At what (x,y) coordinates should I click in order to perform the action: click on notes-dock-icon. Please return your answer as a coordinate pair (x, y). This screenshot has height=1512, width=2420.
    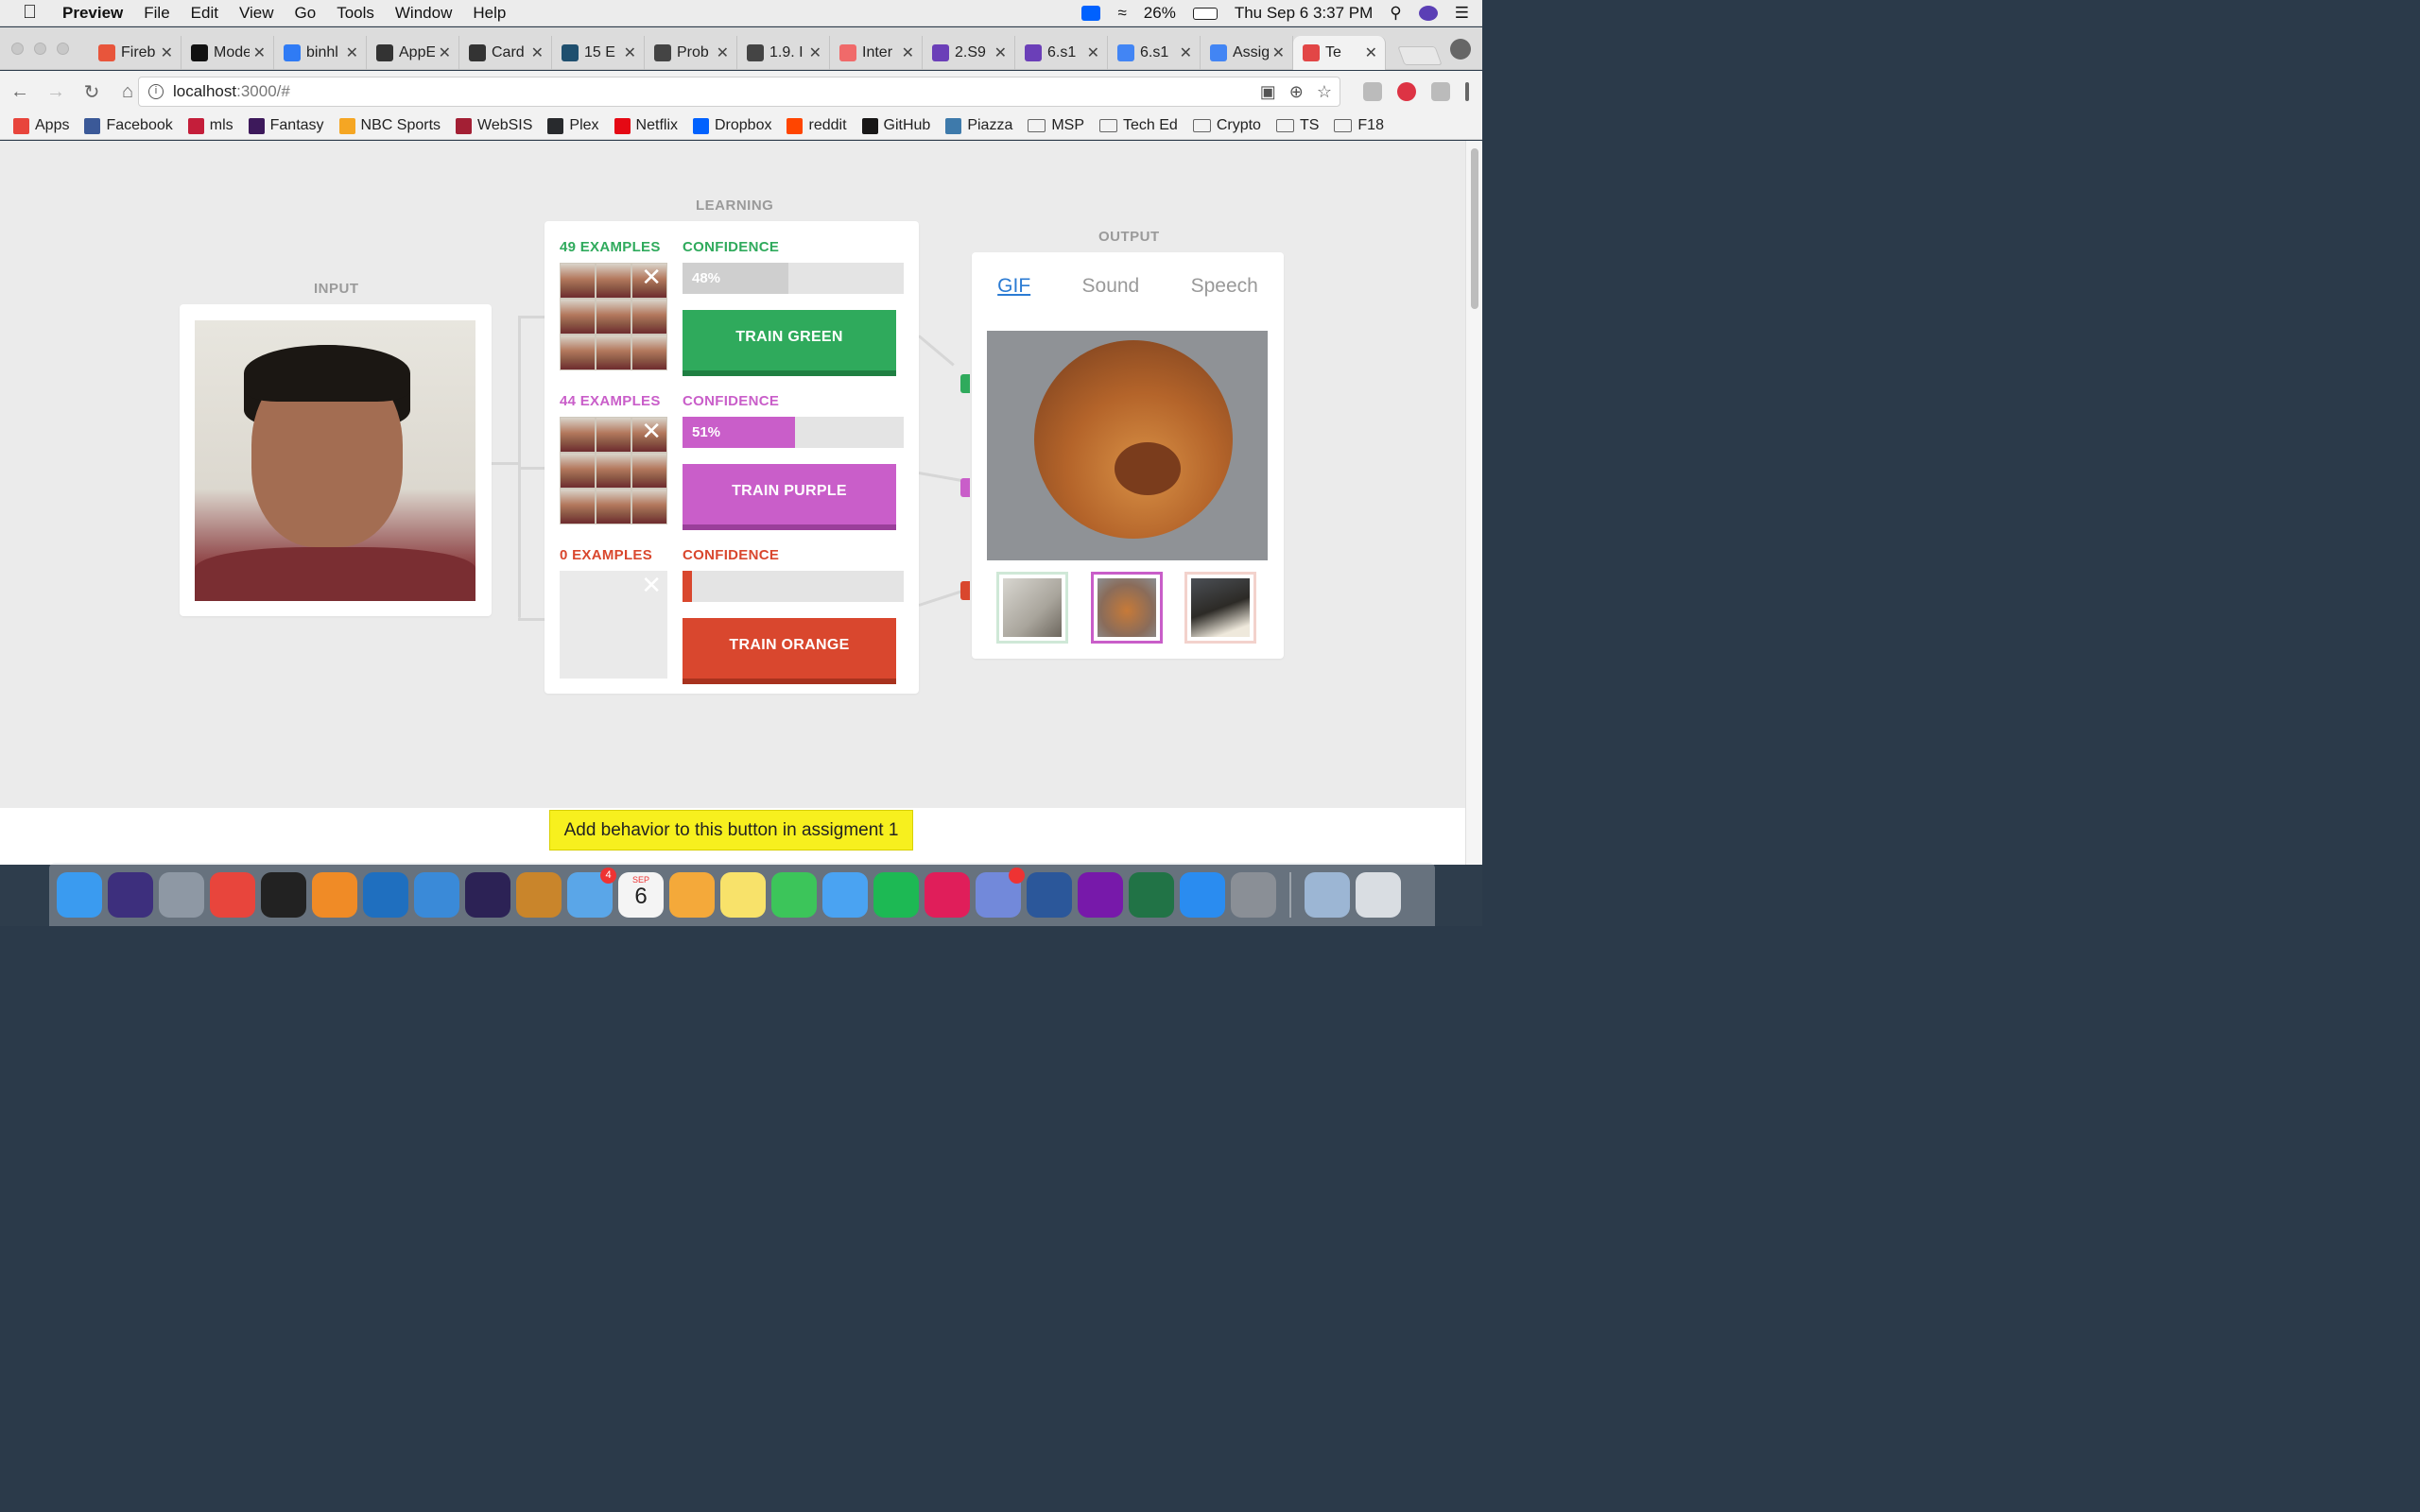
    Looking at the image, I should click on (743, 894).